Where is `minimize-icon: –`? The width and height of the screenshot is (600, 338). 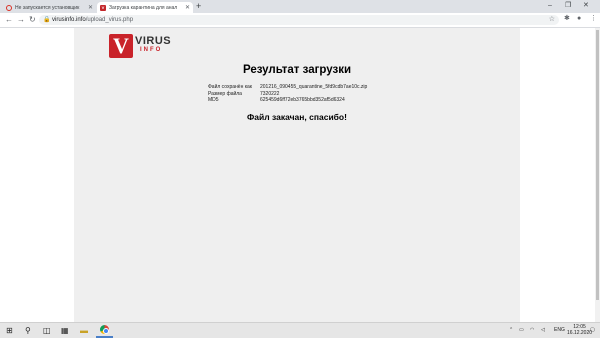 minimize-icon: – is located at coordinates (550, 5).